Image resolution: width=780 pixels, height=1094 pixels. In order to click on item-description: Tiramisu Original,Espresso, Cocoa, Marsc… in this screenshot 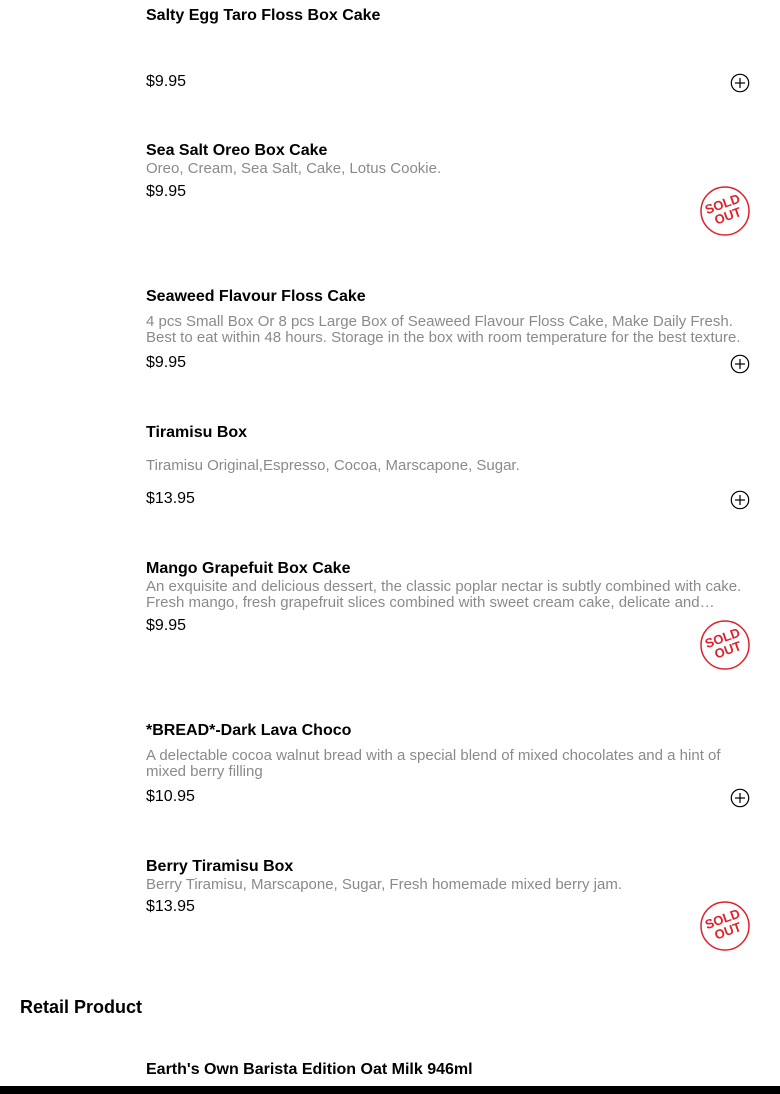, I will do `click(333, 465)`.